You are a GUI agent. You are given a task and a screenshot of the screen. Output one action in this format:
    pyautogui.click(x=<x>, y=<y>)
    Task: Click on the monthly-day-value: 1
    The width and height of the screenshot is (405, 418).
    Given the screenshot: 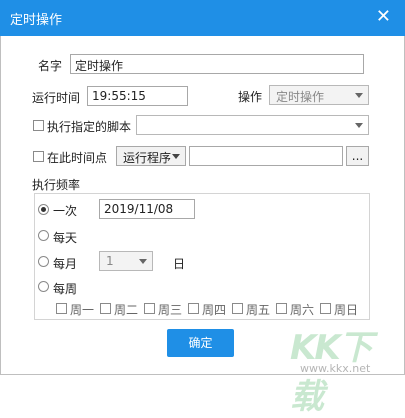 What is the action you would take?
    pyautogui.click(x=110, y=261)
    